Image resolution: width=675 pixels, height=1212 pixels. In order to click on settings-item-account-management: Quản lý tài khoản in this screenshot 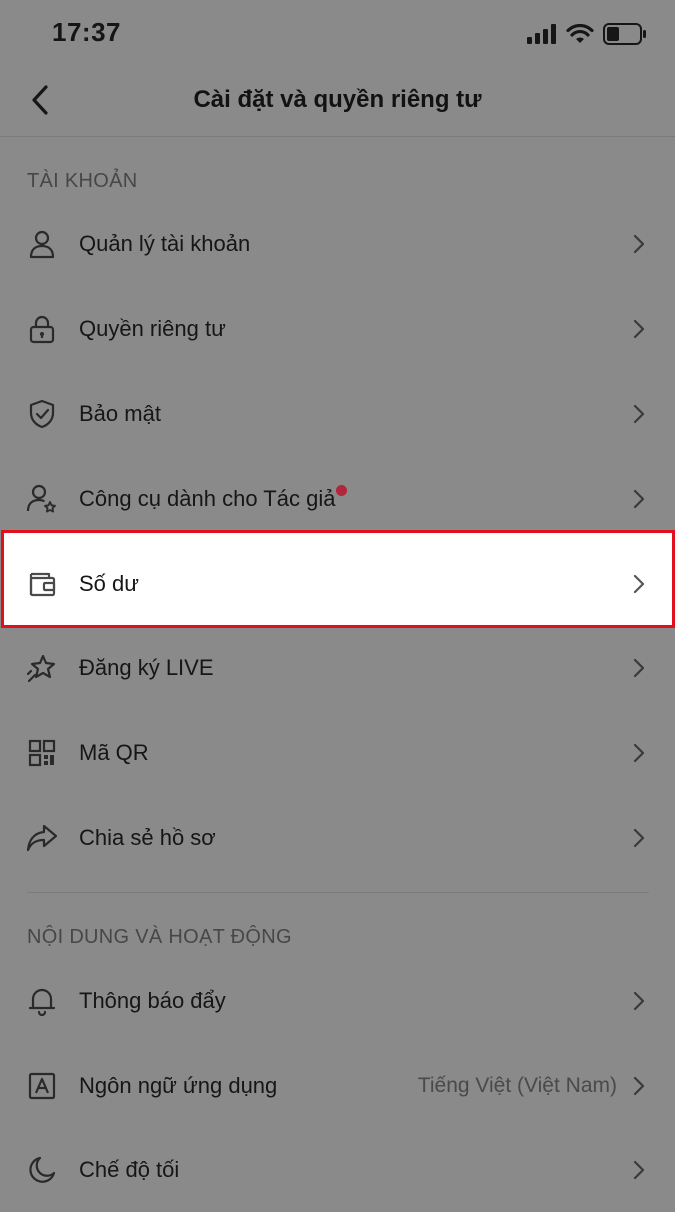, I will do `click(337, 243)`.